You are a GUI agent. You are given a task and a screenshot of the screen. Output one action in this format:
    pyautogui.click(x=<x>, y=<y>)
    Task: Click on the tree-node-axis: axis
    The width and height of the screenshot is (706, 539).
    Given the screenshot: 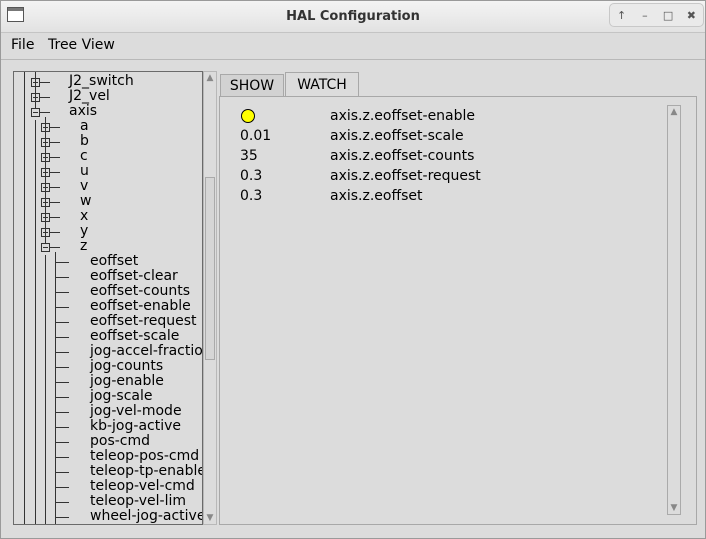 What is the action you would take?
    pyautogui.click(x=83, y=111)
    